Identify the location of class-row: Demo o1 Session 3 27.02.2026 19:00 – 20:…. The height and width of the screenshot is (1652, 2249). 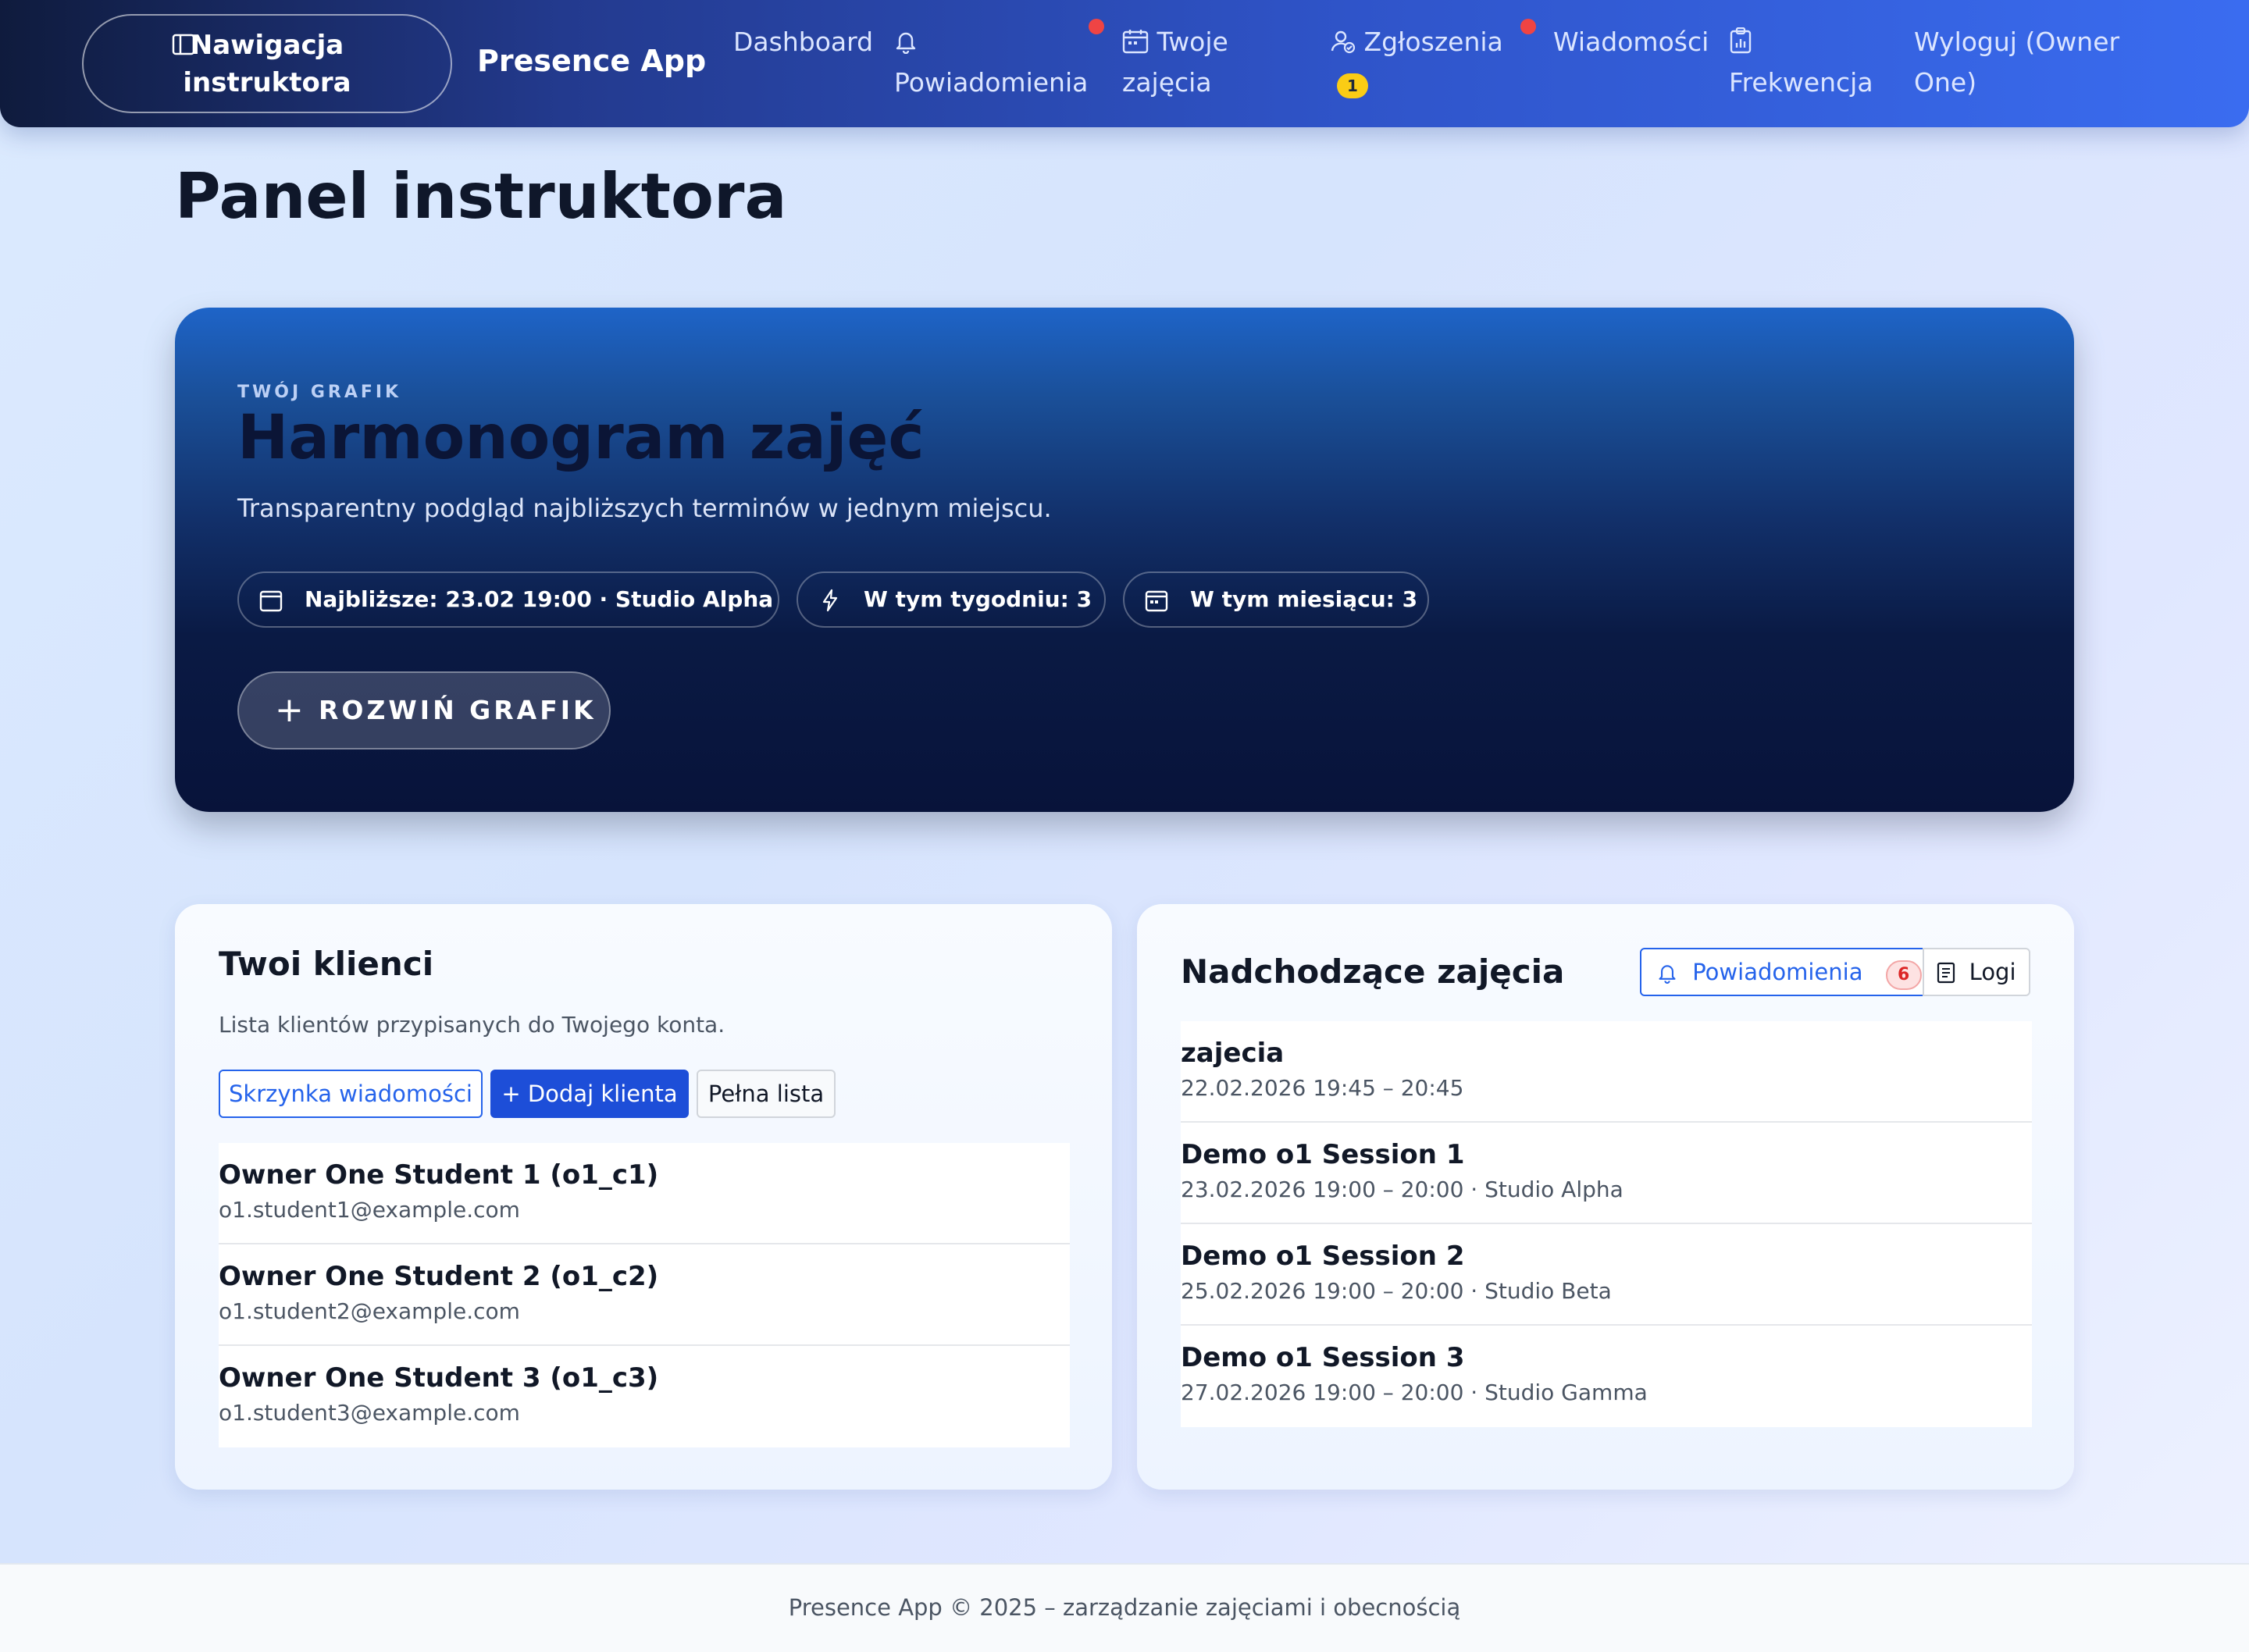
(1606, 1376).